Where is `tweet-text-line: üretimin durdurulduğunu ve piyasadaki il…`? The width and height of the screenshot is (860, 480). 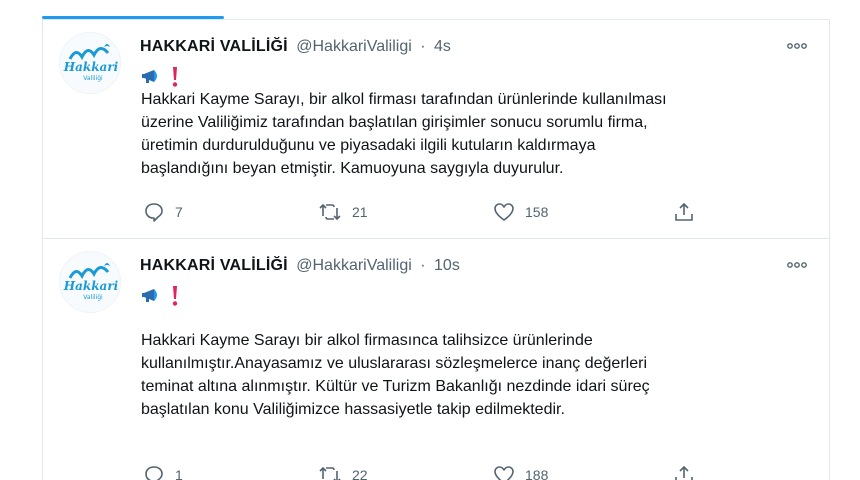
tweet-text-line: üretimin durdurulduğunu ve piyasadaki il… is located at coordinates (368, 145).